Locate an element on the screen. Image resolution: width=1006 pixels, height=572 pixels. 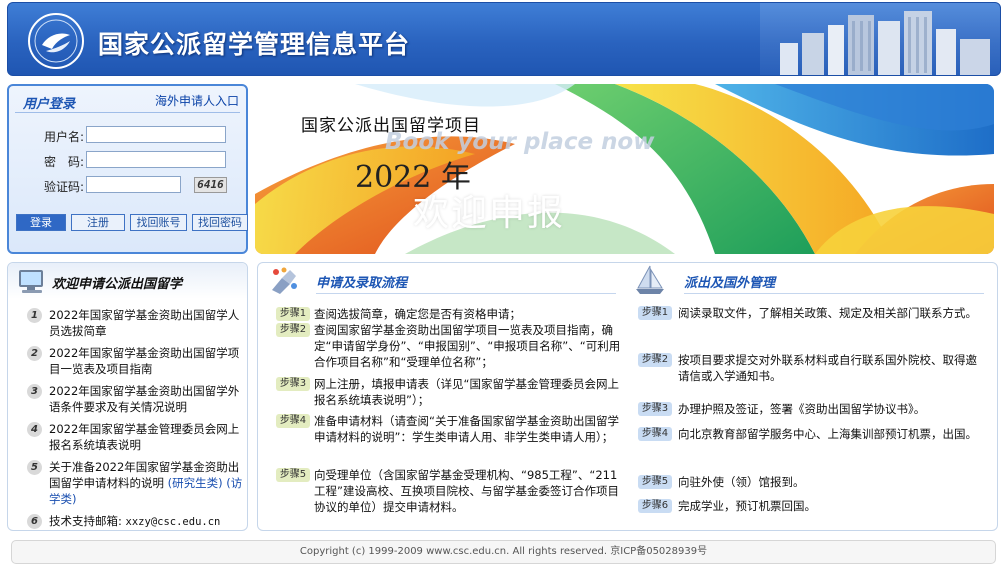
list-item-text: 2022年国家留学基金资助出国留学外语条件要求及有关情况说明 is located at coordinates (144, 399).